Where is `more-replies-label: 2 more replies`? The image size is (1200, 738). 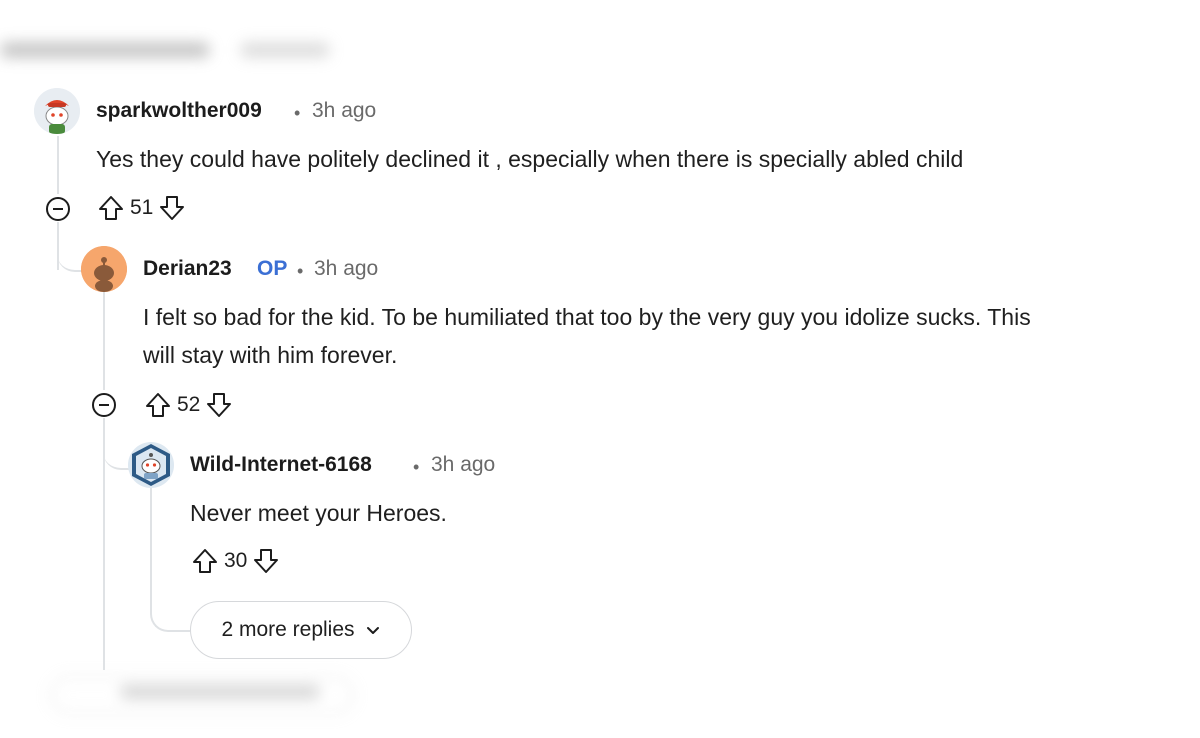 more-replies-label: 2 more replies is located at coordinates (288, 629).